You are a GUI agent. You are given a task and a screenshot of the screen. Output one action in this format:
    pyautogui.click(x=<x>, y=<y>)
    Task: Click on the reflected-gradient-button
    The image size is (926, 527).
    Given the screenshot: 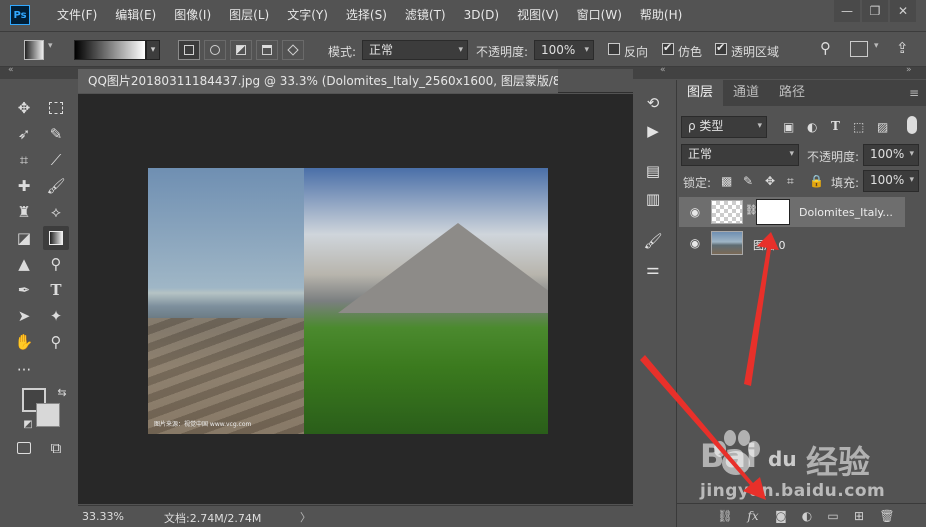 What is the action you would take?
    pyautogui.click(x=267, y=50)
    